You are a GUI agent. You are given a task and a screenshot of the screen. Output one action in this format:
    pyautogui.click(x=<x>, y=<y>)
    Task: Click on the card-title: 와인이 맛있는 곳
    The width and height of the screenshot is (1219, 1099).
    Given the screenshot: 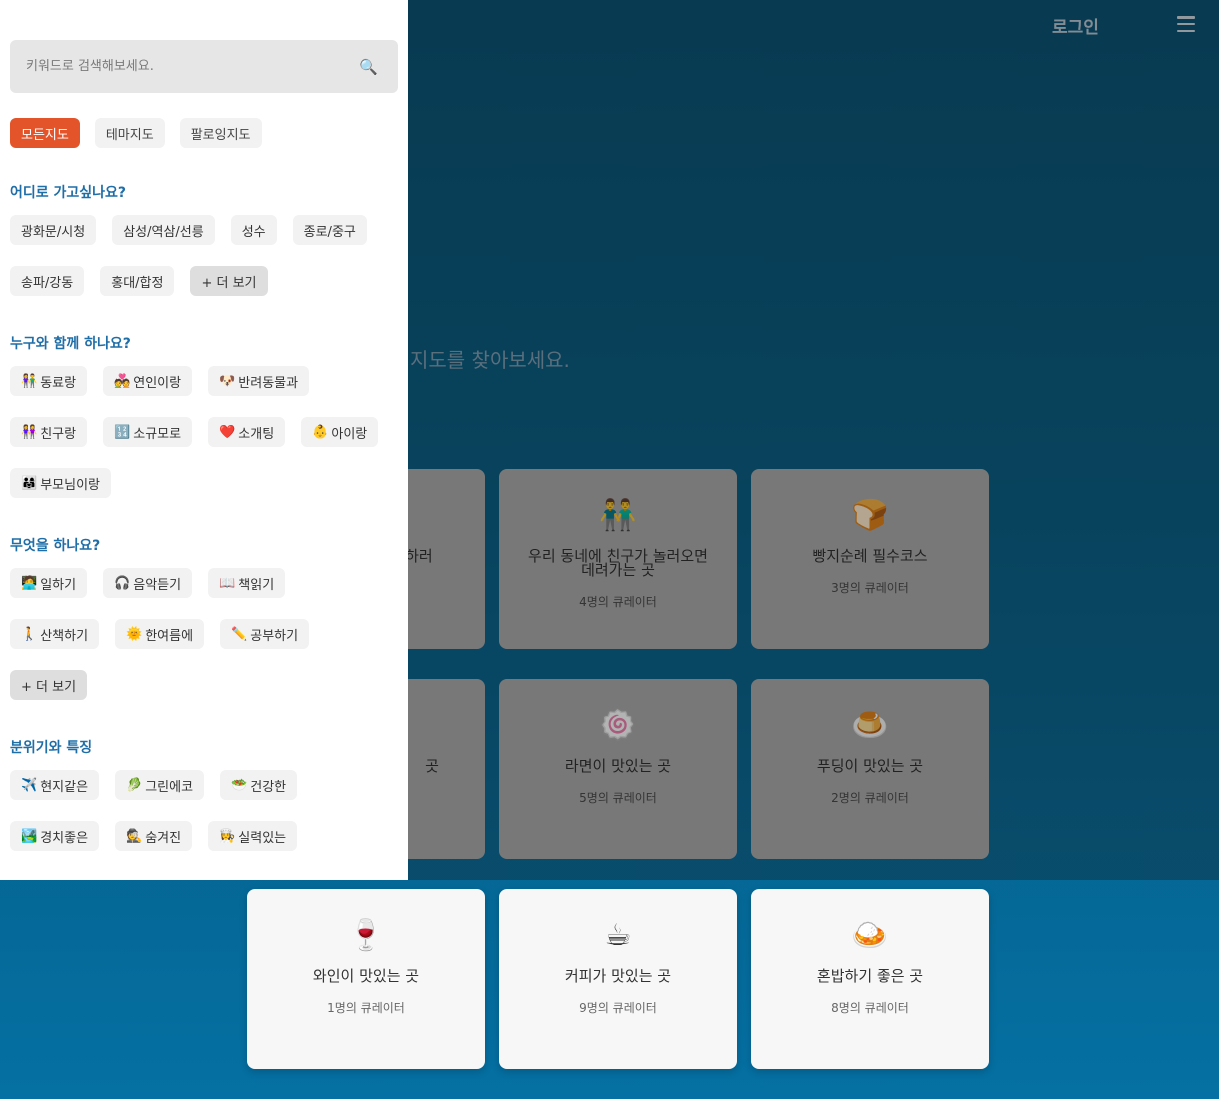 What is the action you would take?
    pyautogui.click(x=366, y=976)
    